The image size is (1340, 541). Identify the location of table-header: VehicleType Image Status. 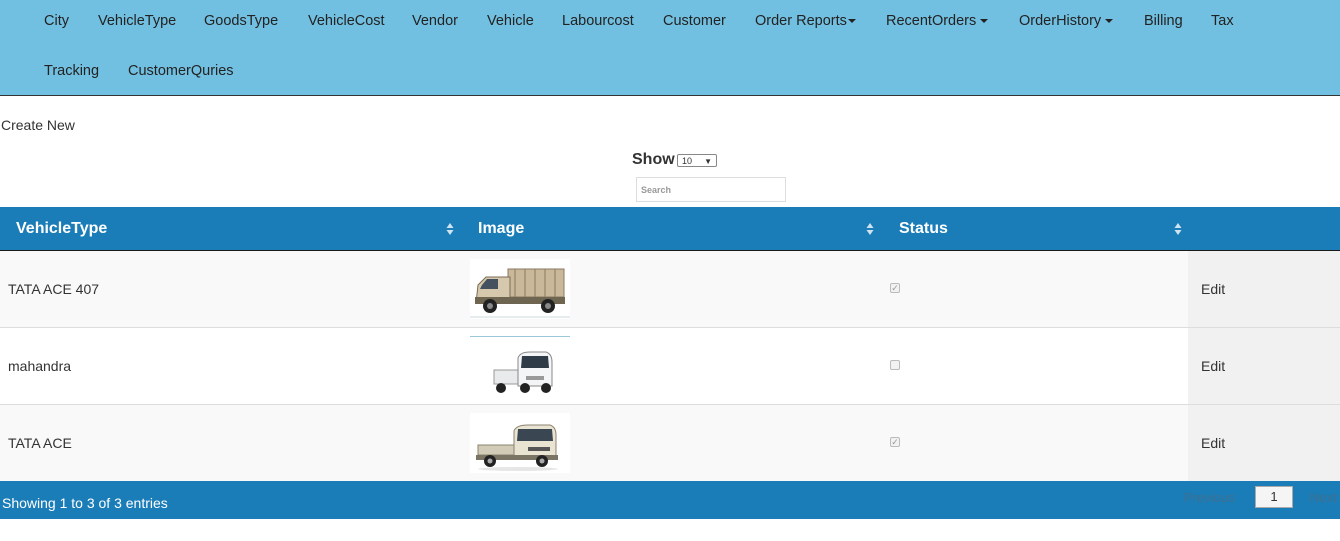
(670, 229).